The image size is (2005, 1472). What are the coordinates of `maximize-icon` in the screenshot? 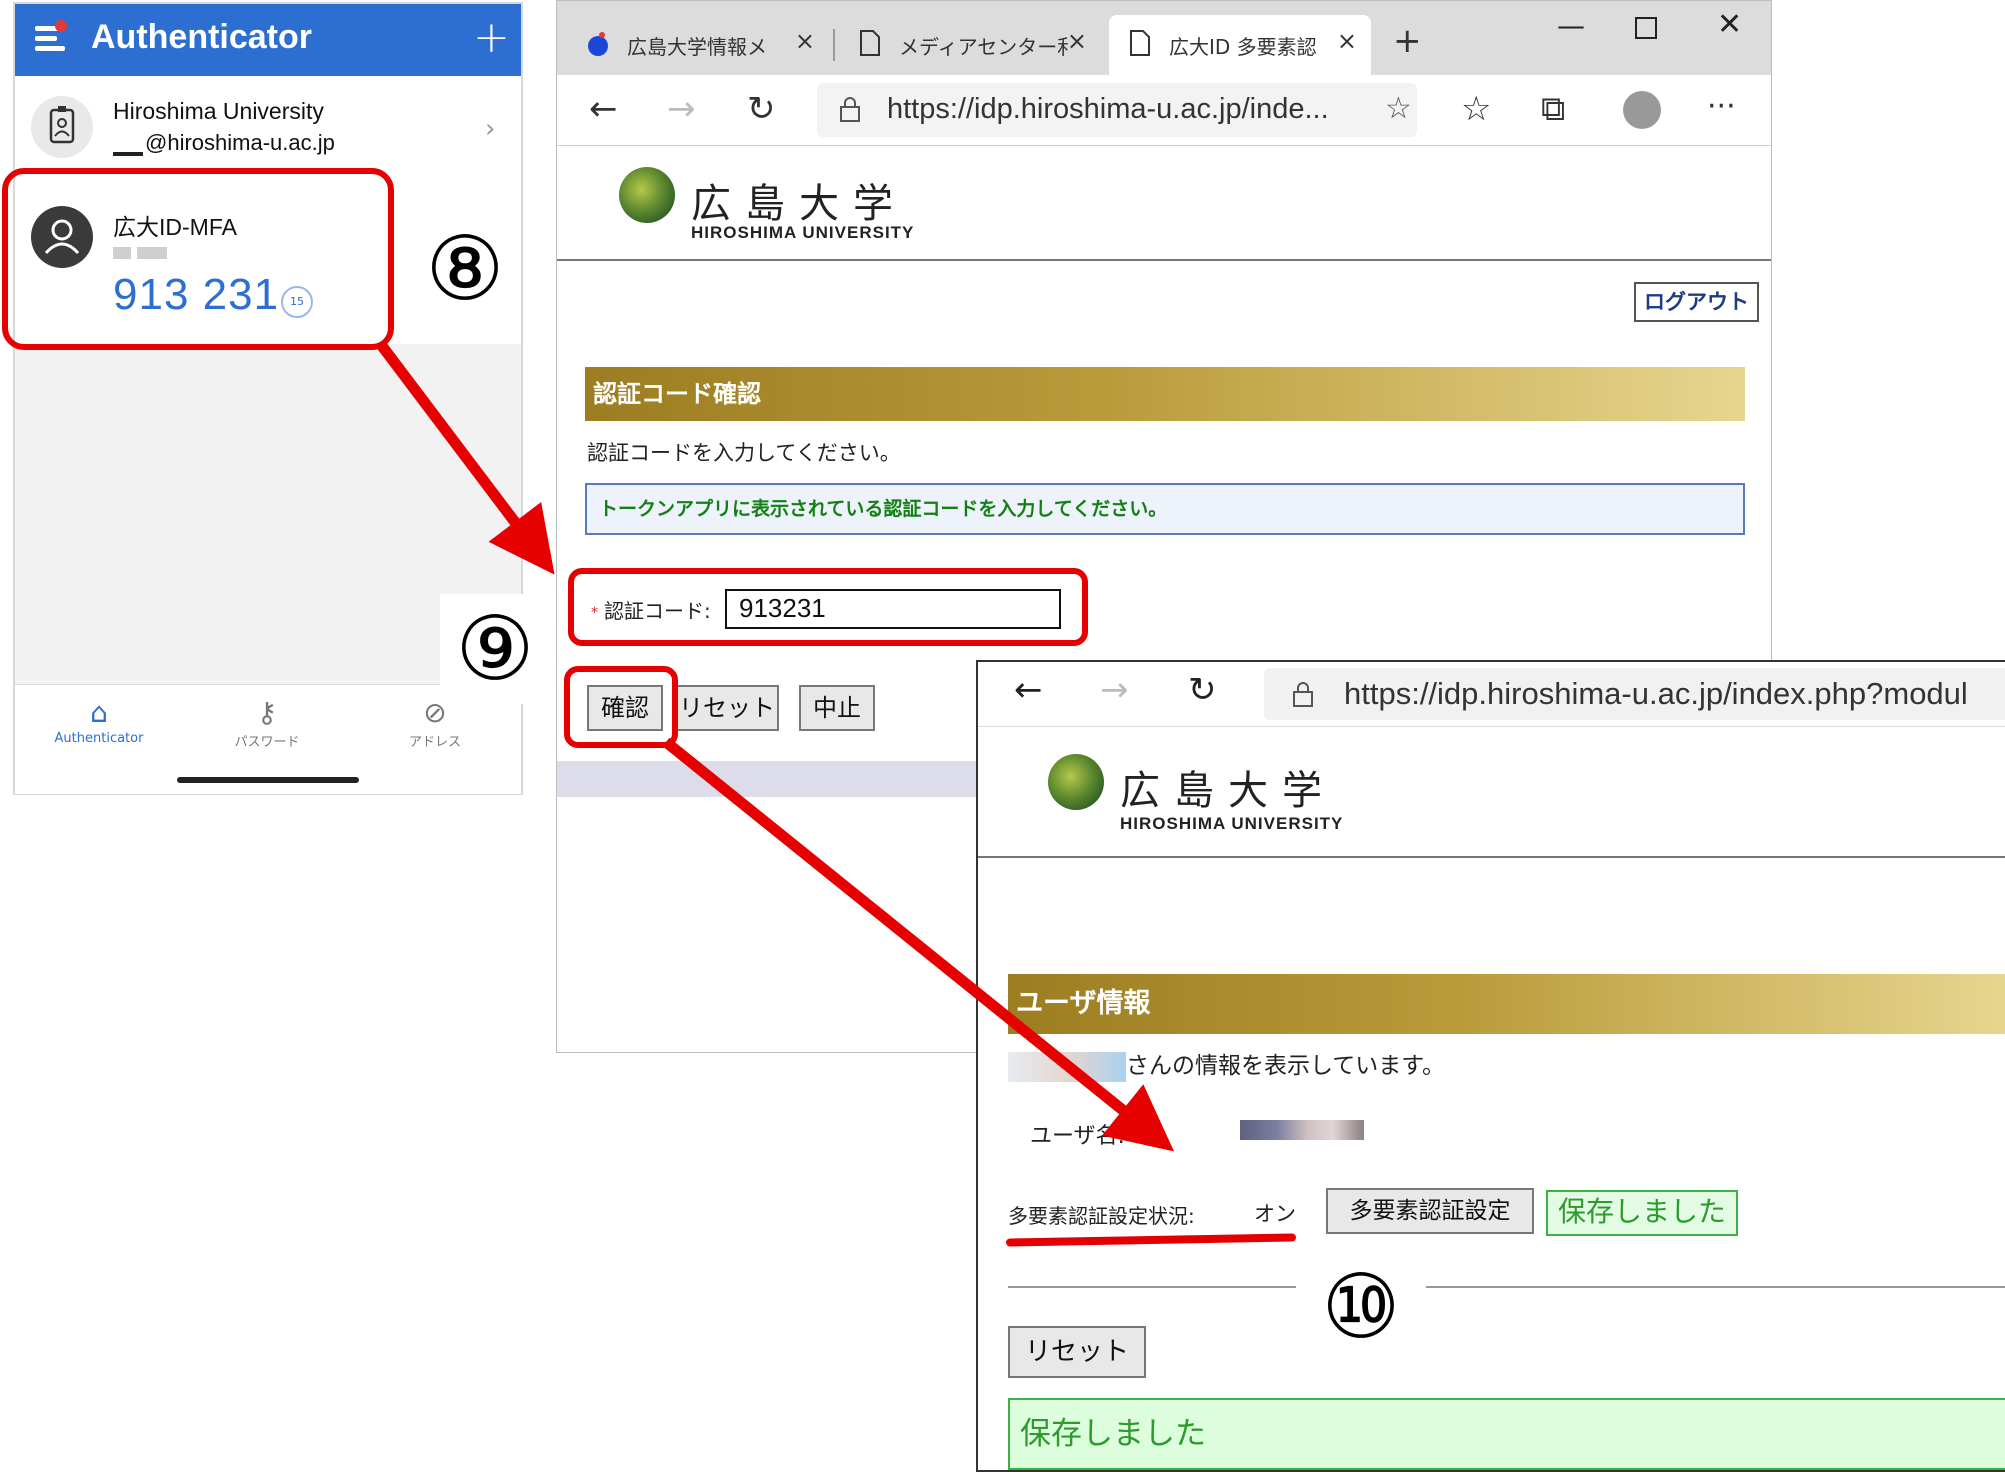 It's located at (1646, 28).